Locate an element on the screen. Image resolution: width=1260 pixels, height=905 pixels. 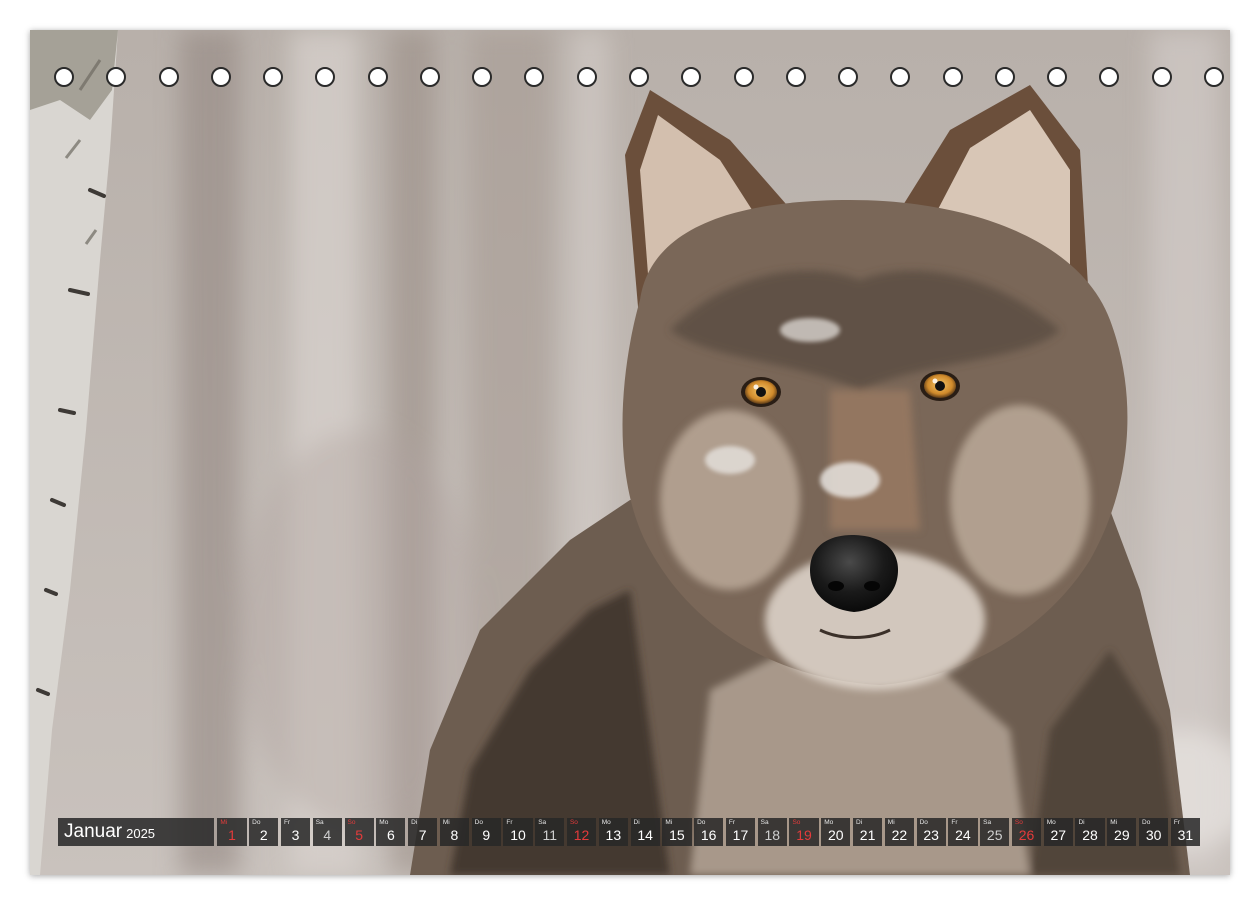
day-cell: Fr 3 is located at coordinates (295, 832).